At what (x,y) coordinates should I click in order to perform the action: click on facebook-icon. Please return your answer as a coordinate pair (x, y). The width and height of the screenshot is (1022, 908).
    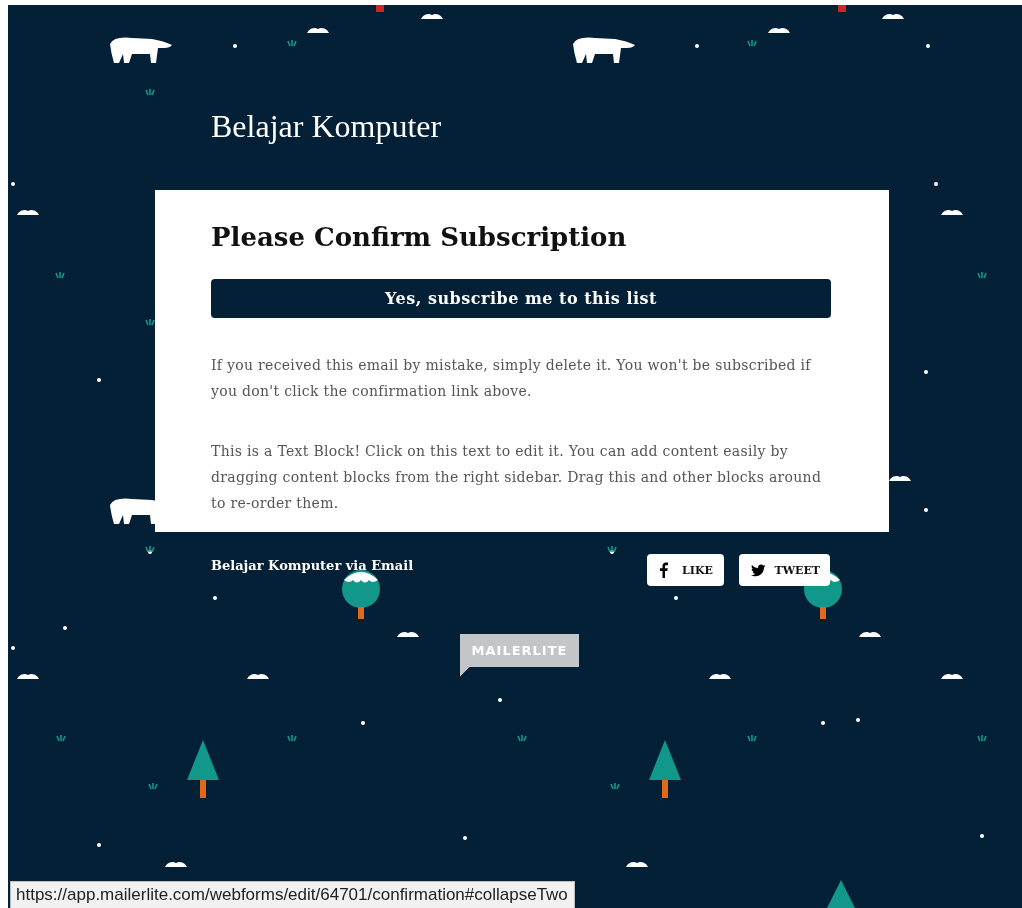
    Looking at the image, I should click on (663, 570).